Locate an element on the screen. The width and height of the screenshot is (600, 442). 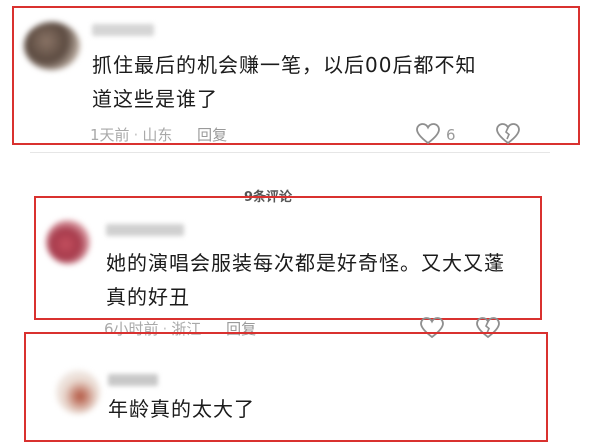
comment-text-line-2: 真的好丑 is located at coordinates (148, 297).